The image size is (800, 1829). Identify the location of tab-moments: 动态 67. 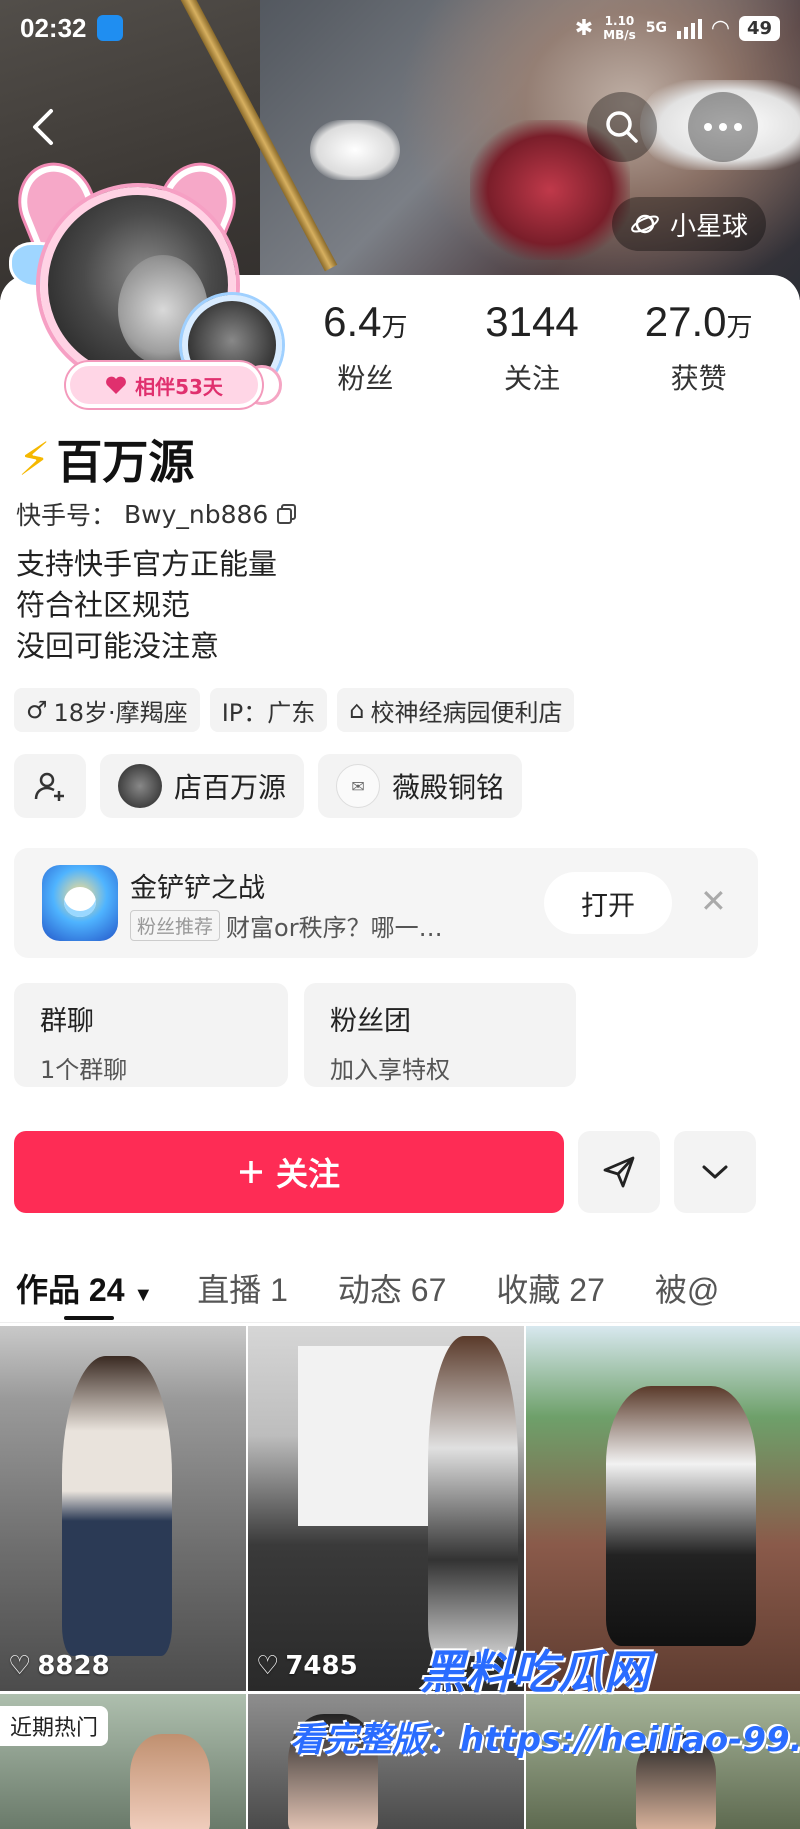
(392, 1288).